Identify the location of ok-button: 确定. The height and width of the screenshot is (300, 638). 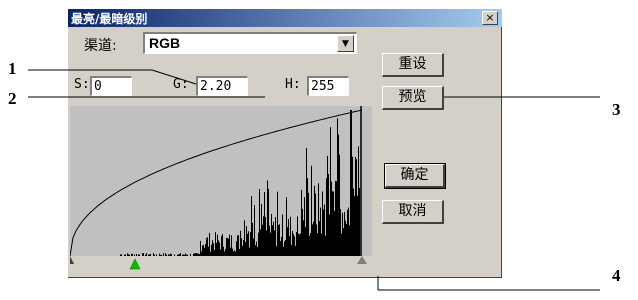
(415, 176).